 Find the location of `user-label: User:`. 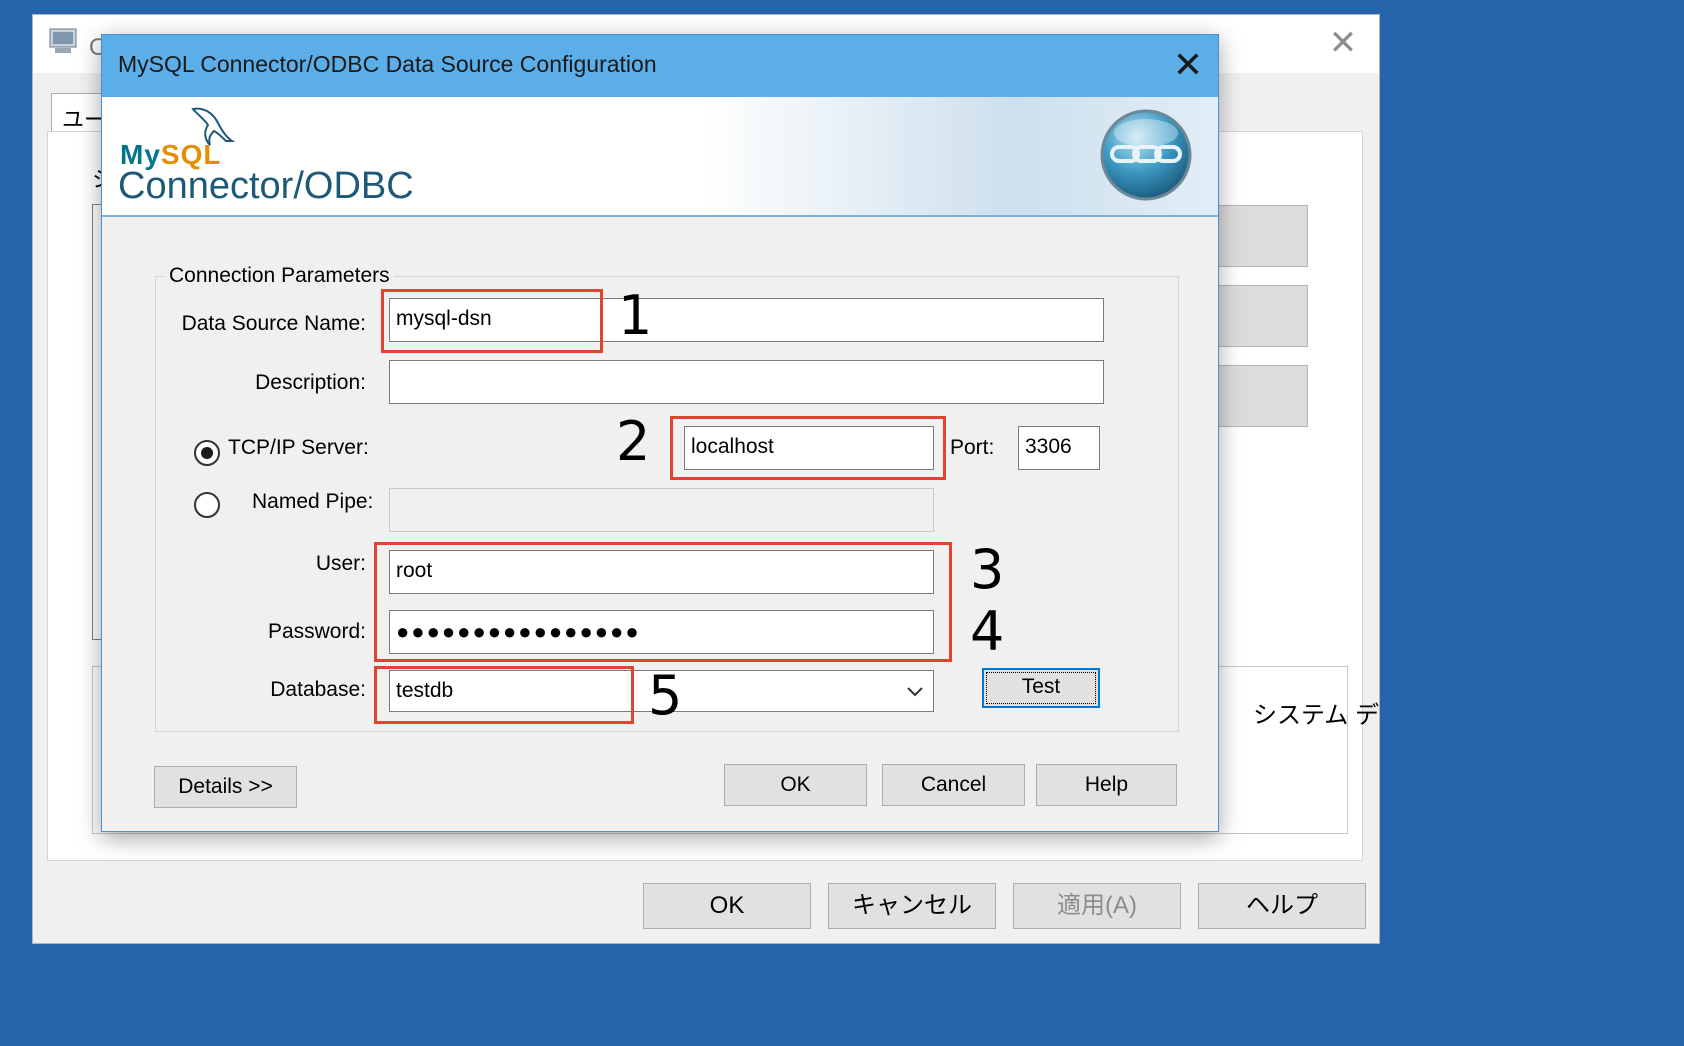

user-label: User: is located at coordinates (340, 563).